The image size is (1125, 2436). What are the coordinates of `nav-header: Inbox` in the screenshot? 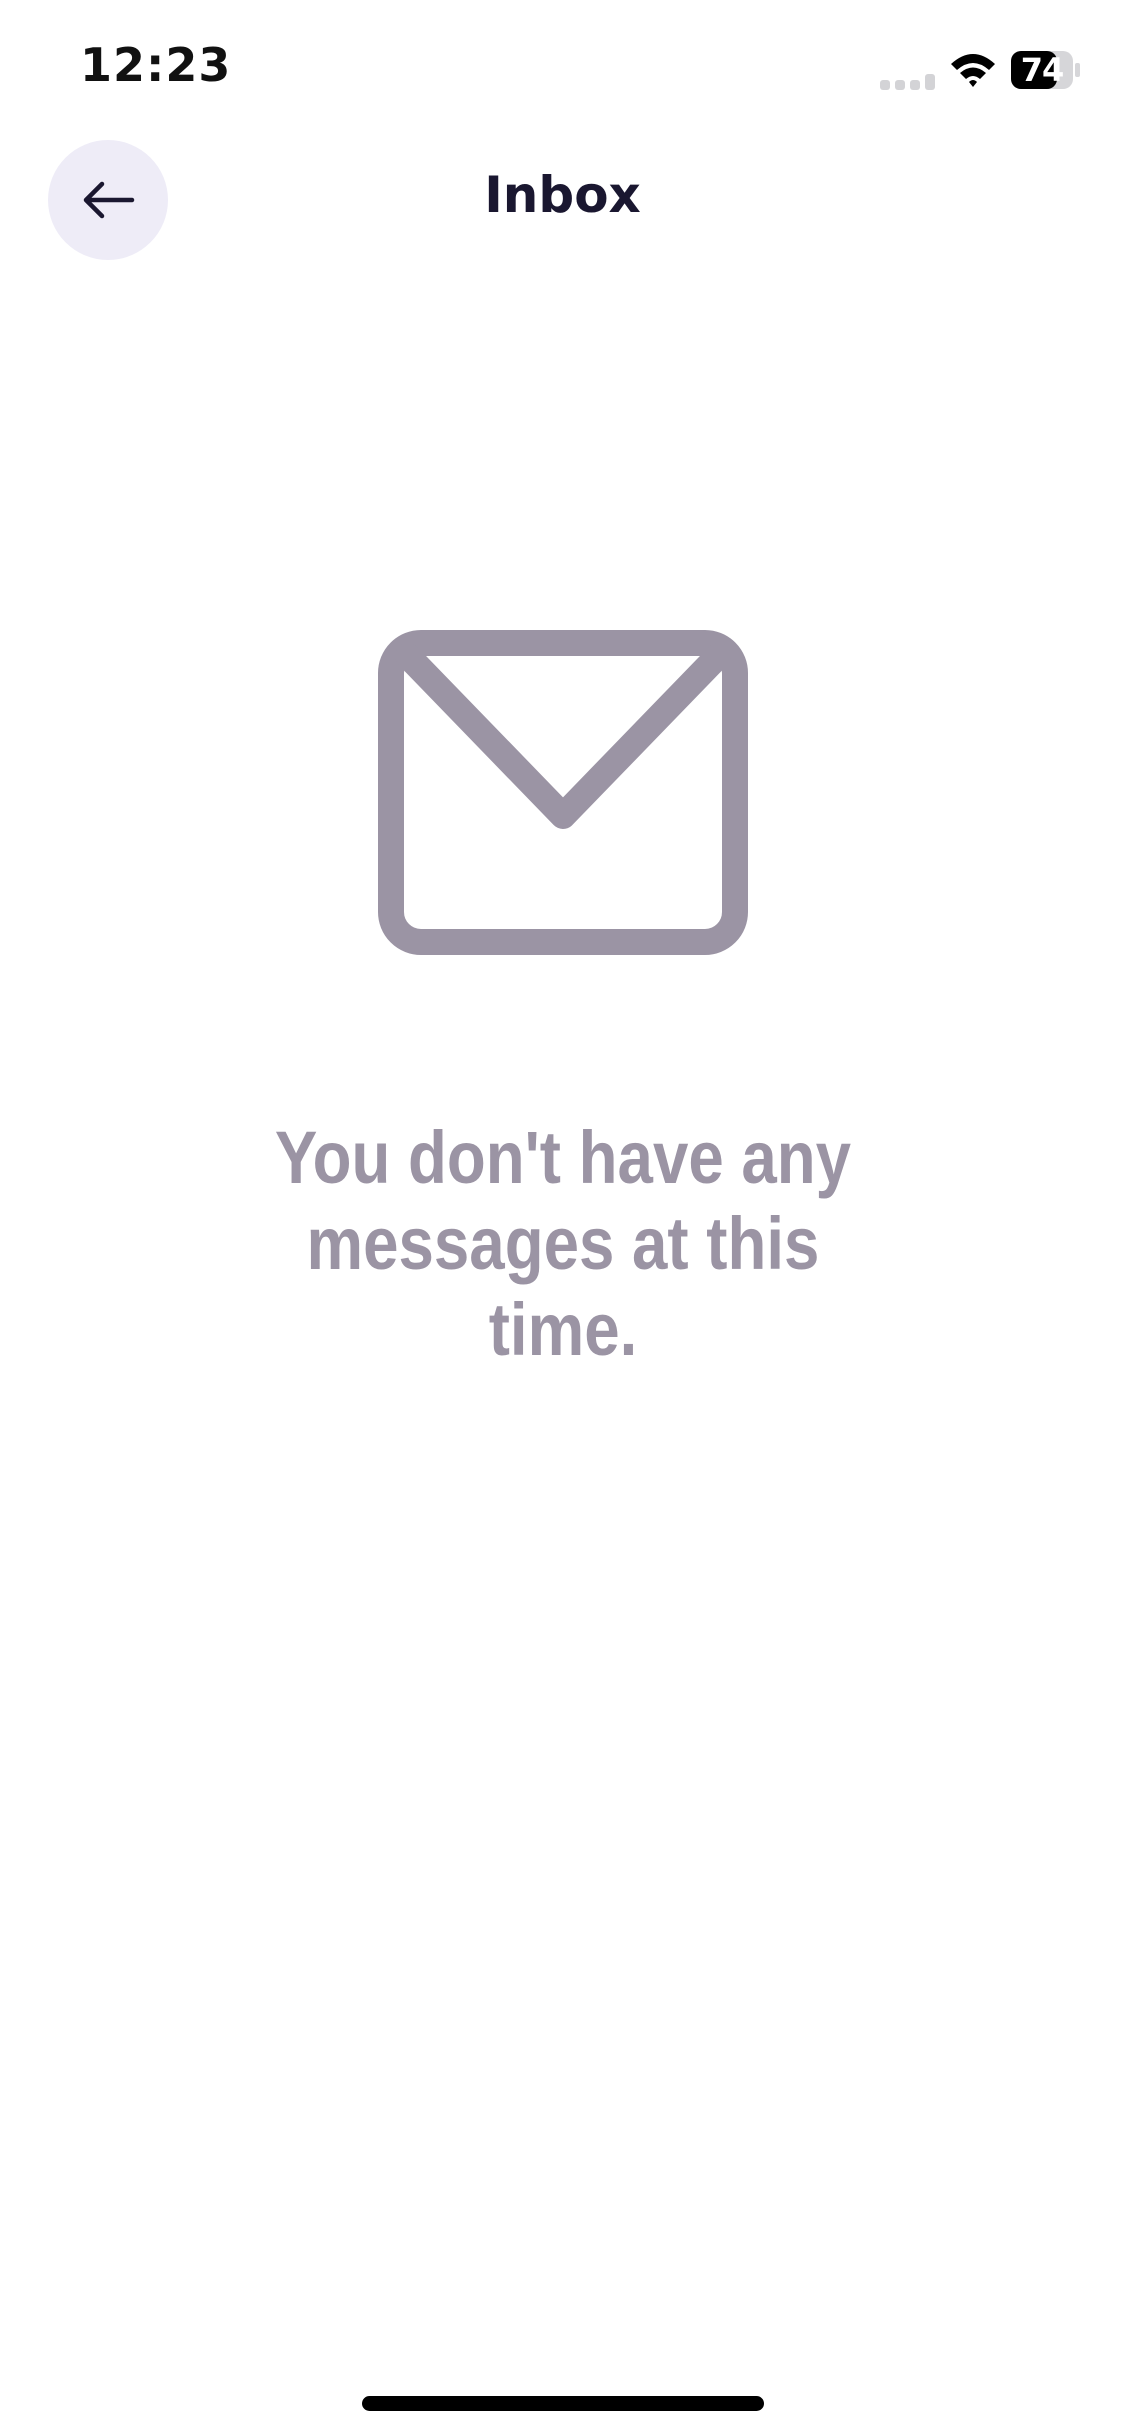 It's located at (562, 200).